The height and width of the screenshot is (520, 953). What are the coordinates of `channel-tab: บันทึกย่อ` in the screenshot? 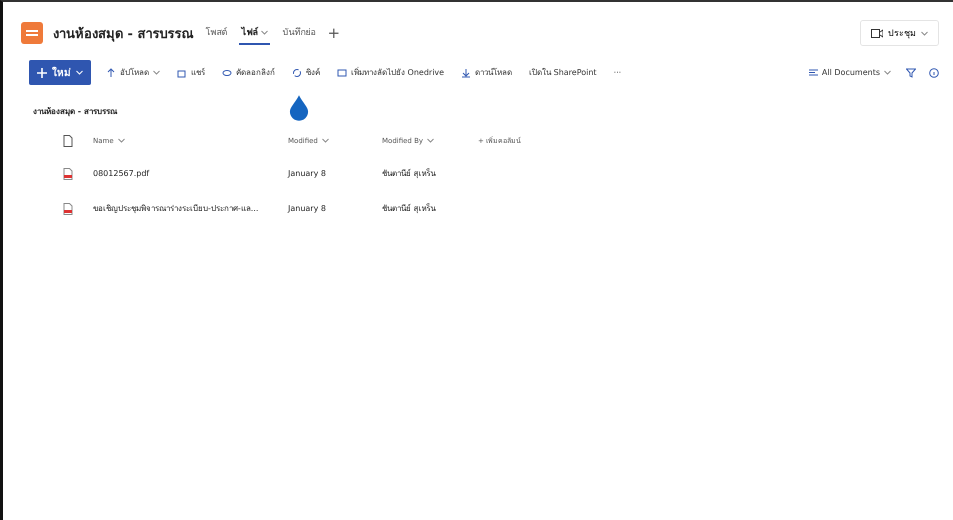 It's located at (299, 33).